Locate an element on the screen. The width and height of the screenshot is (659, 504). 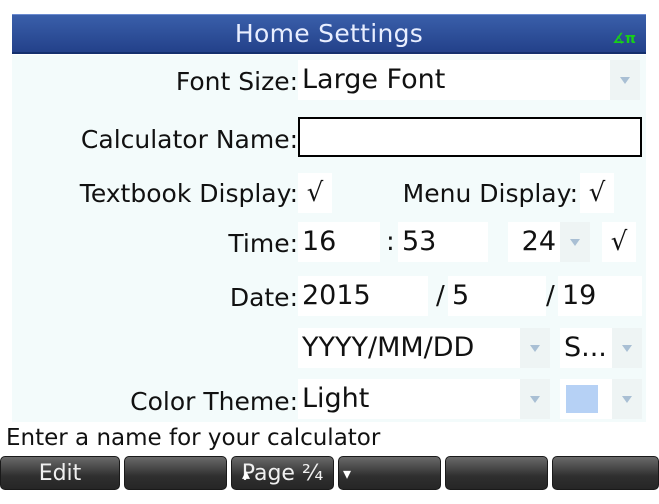
date-second-format-dropdown-icon is located at coordinates (627, 348).